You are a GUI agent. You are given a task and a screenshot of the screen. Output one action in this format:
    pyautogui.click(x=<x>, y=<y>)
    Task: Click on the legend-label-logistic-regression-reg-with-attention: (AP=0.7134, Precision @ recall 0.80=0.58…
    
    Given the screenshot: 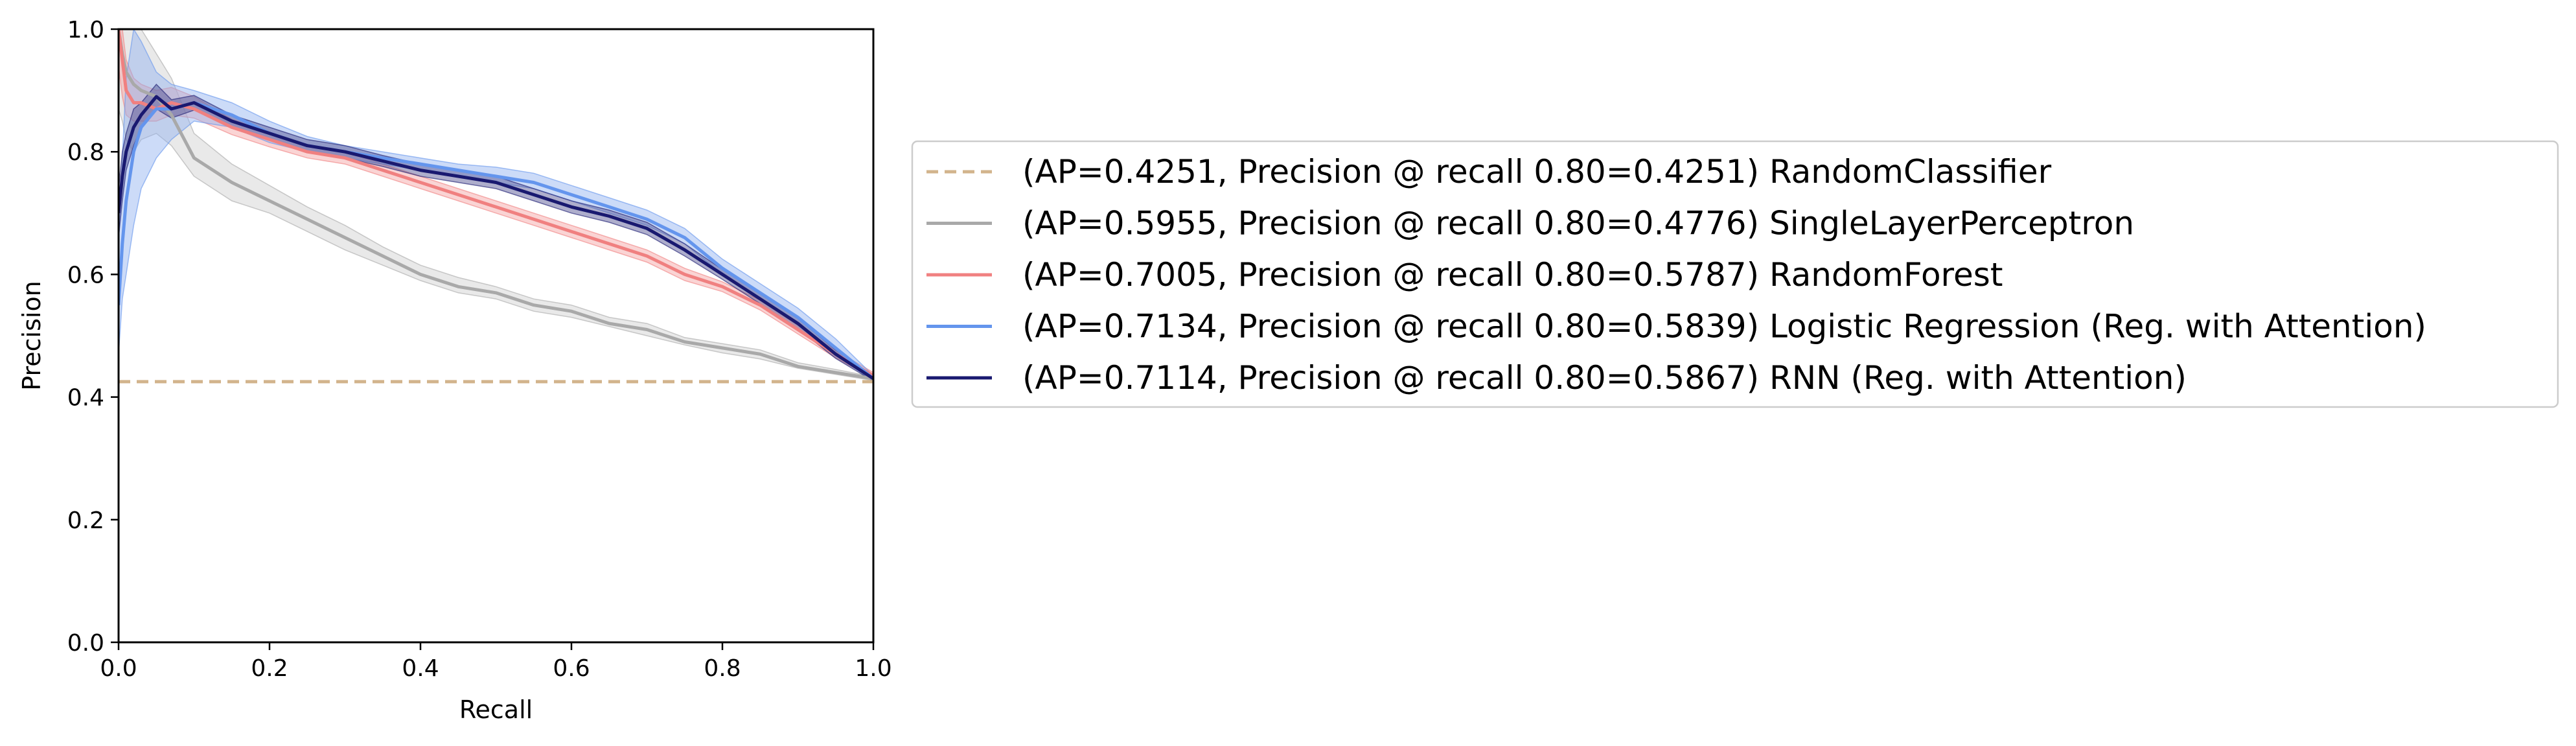 What is the action you would take?
    pyautogui.click(x=1724, y=326)
    